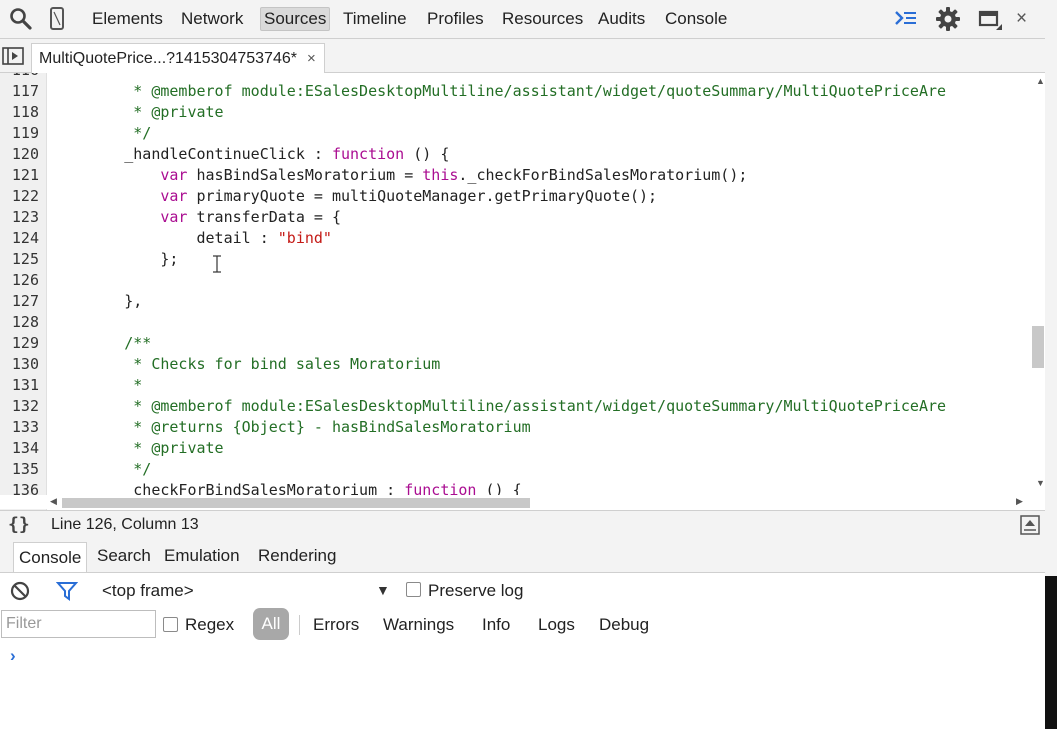 This screenshot has width=1057, height=729. What do you see at coordinates (906, 19) in the screenshot?
I see `console-drawer-icon` at bounding box center [906, 19].